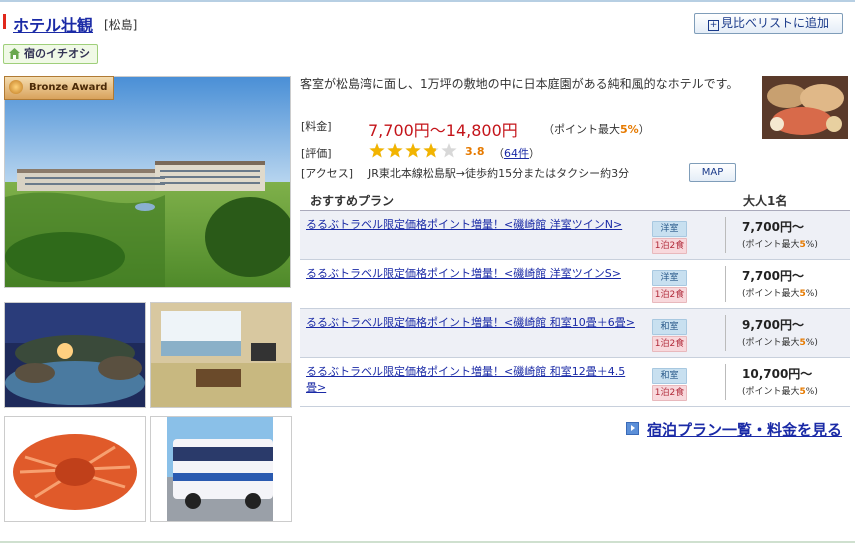 This screenshot has width=855, height=544. I want to click on ichioshi-badge: 宿のイチオシ, so click(50, 54).